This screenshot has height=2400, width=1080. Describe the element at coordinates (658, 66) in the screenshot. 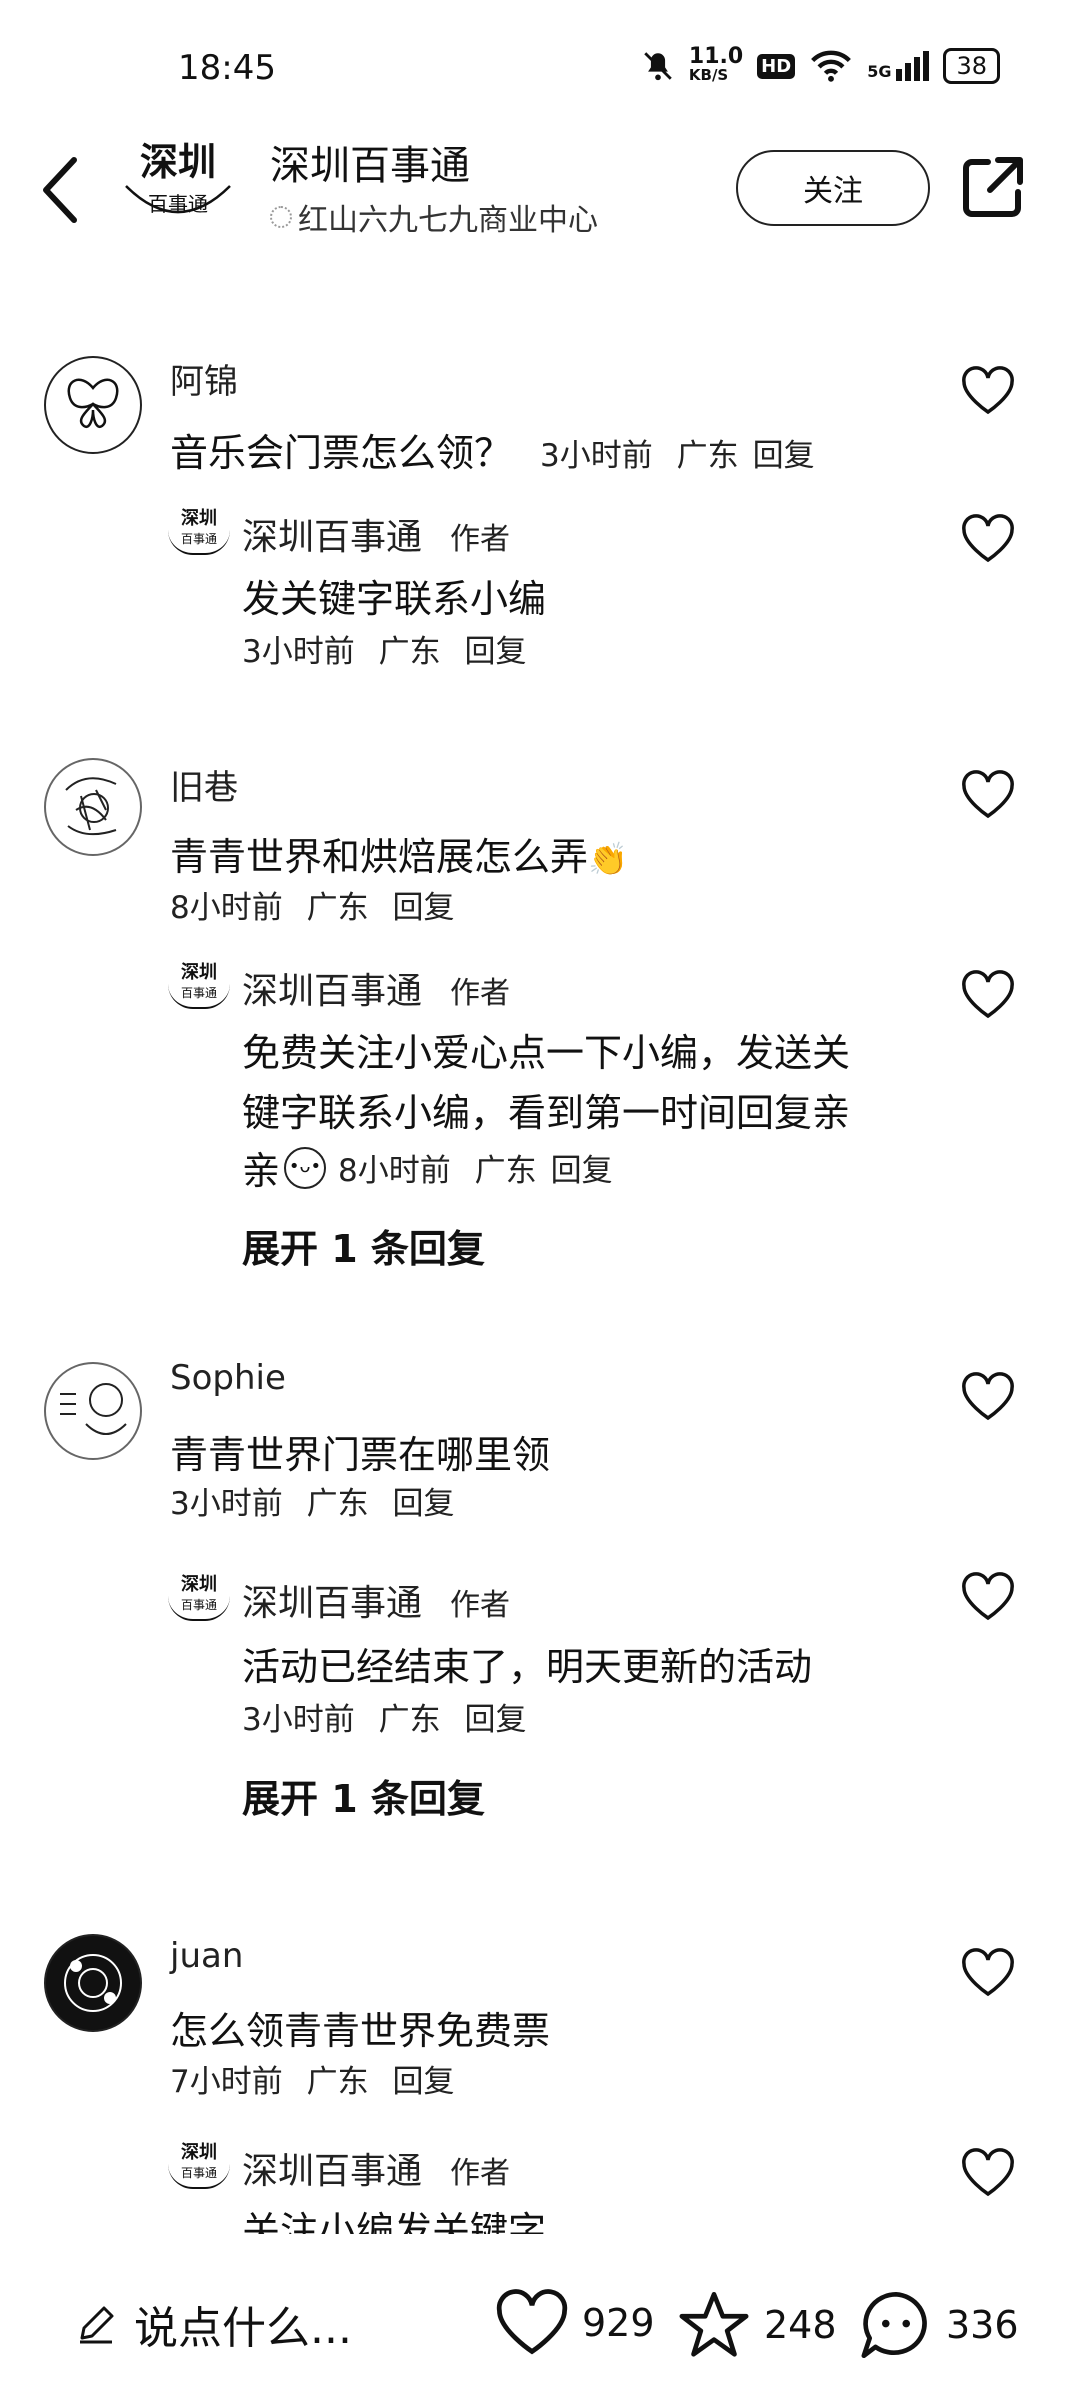

I see `mute-bell-icon` at that location.